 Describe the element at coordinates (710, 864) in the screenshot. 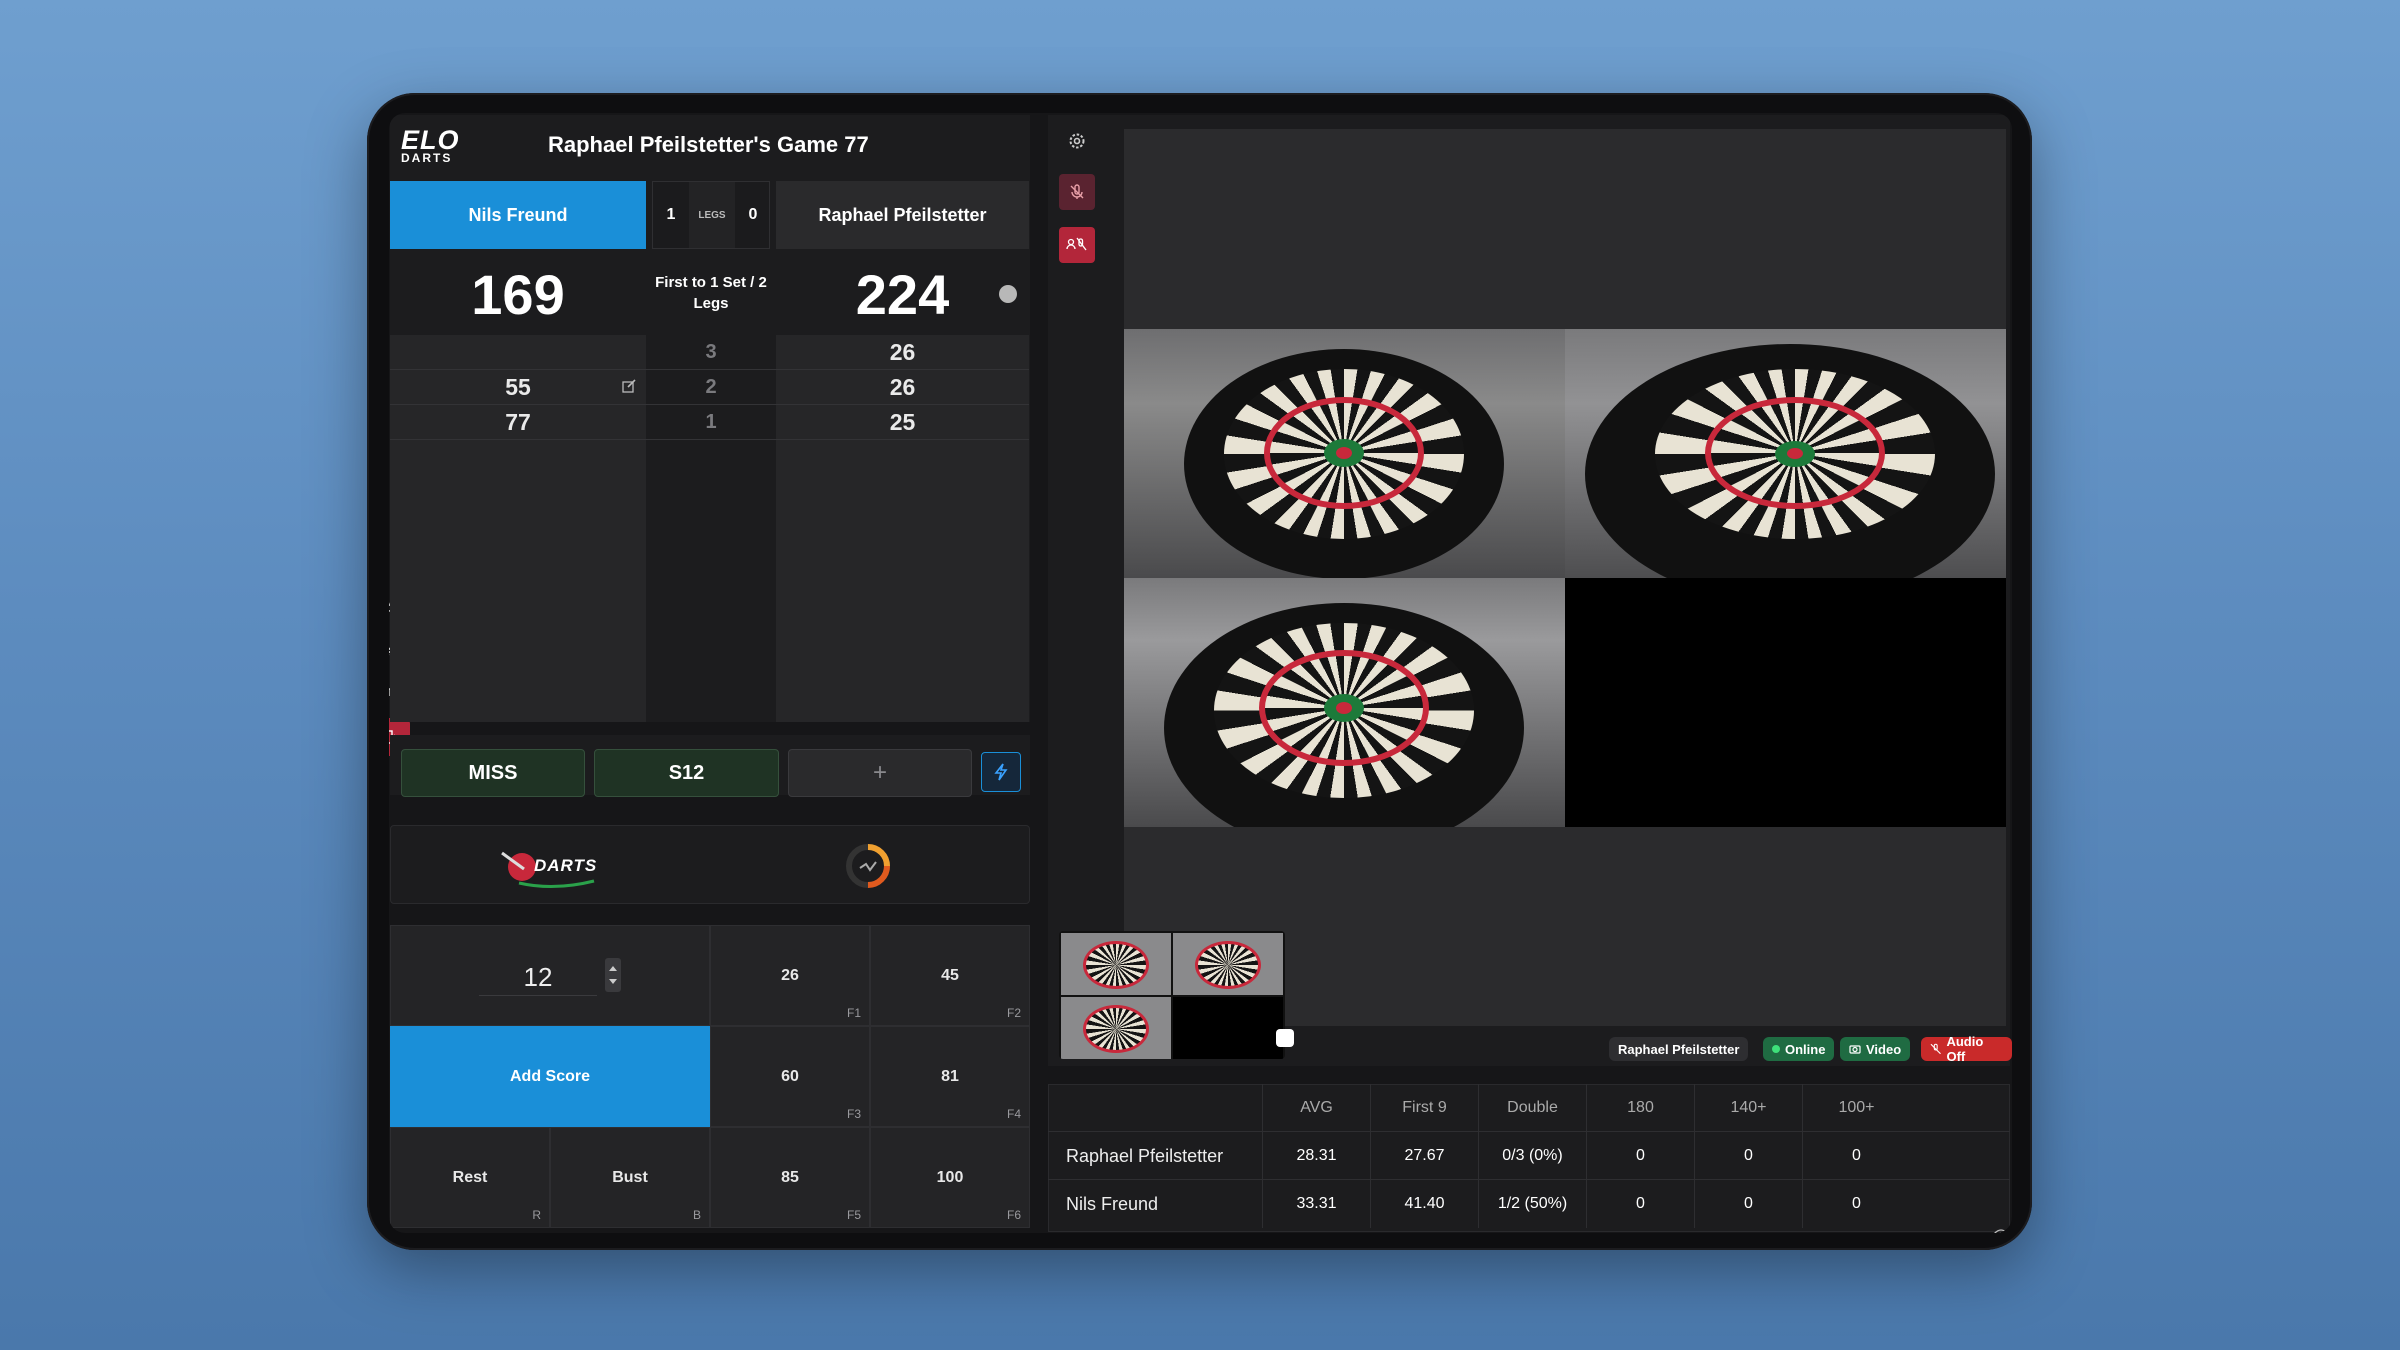

I see `sponsor-bar` at that location.